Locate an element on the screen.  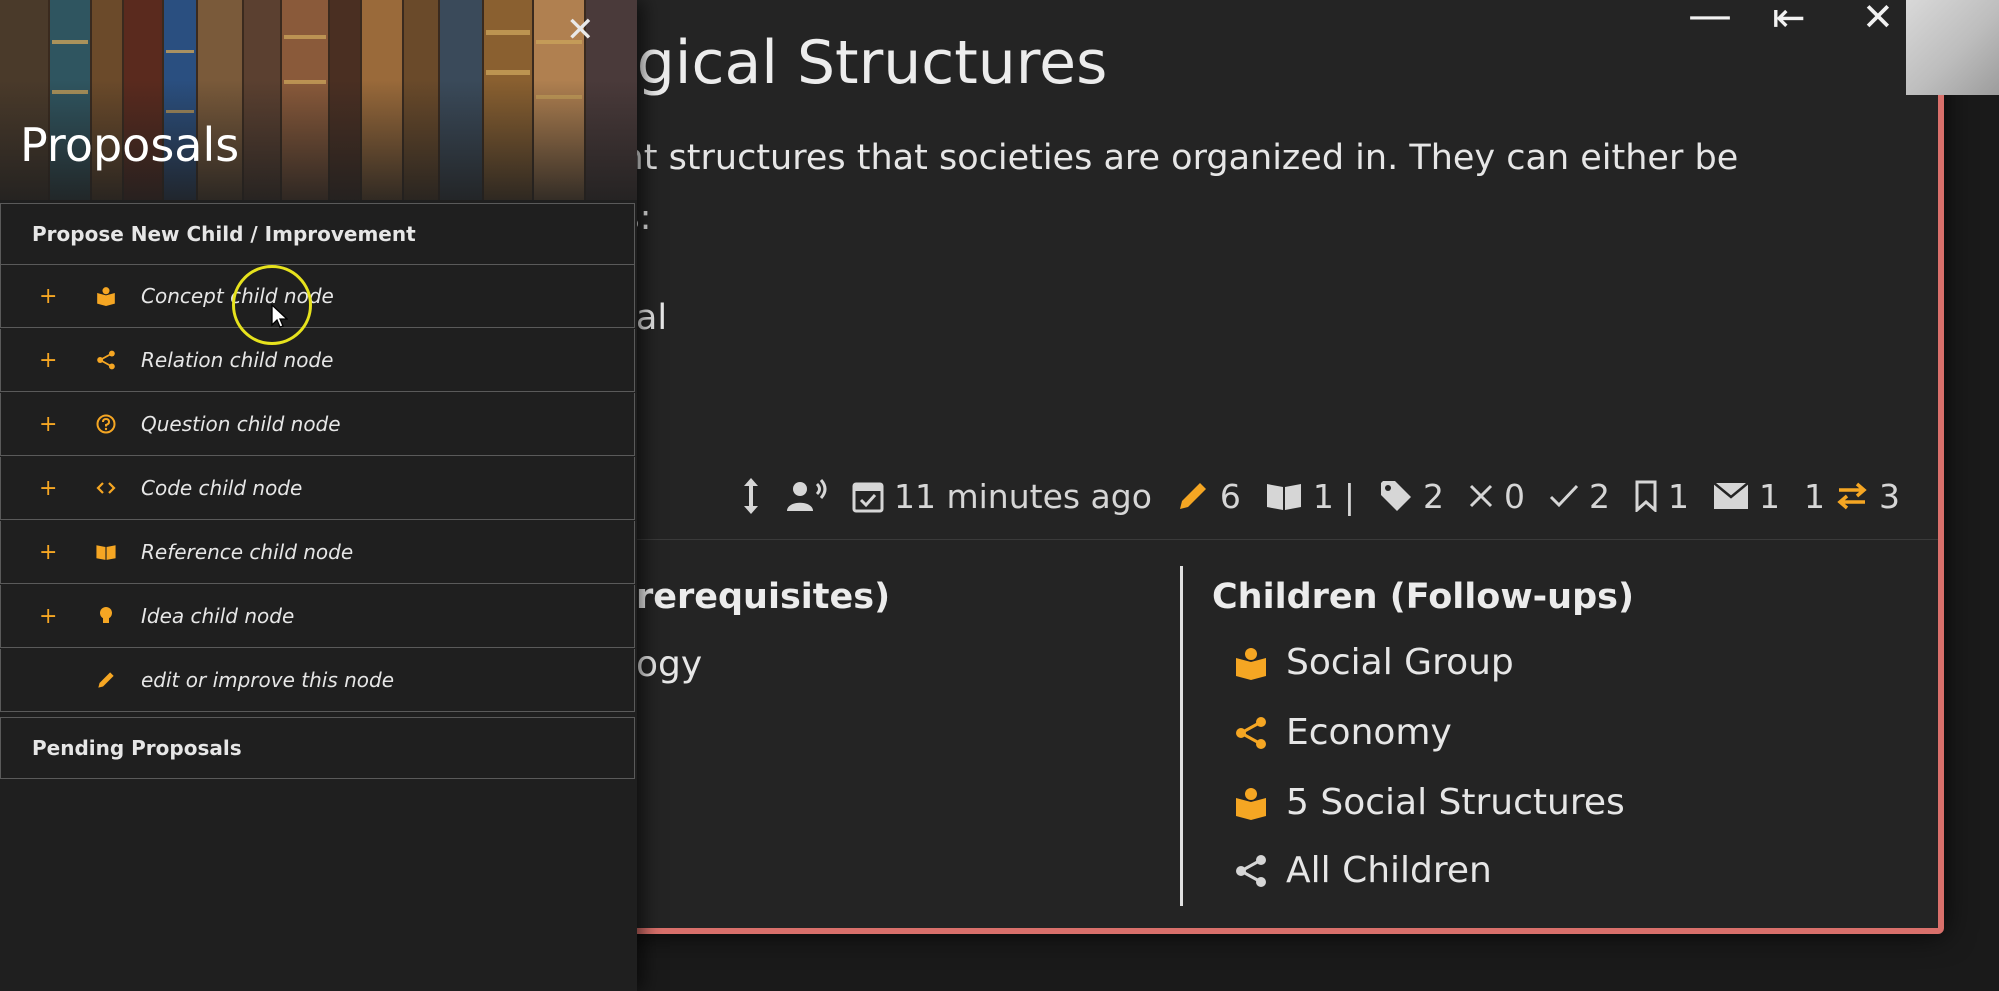
edits-count: 6 is located at coordinates (1208, 496).